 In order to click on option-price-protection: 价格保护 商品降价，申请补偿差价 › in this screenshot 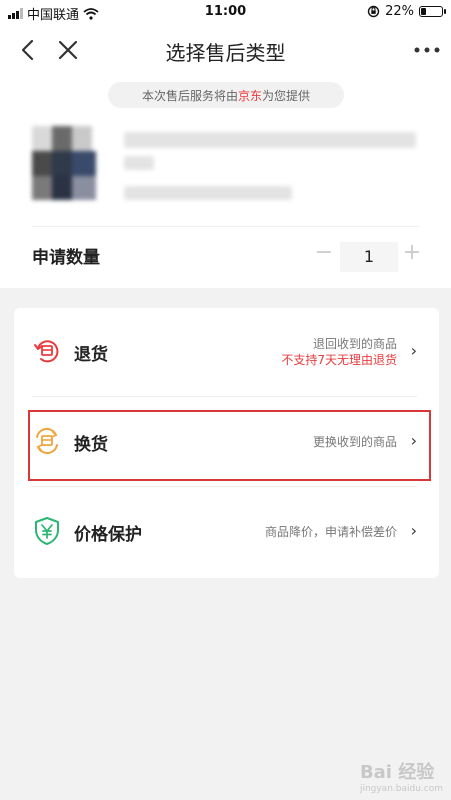, I will do `click(226, 530)`.